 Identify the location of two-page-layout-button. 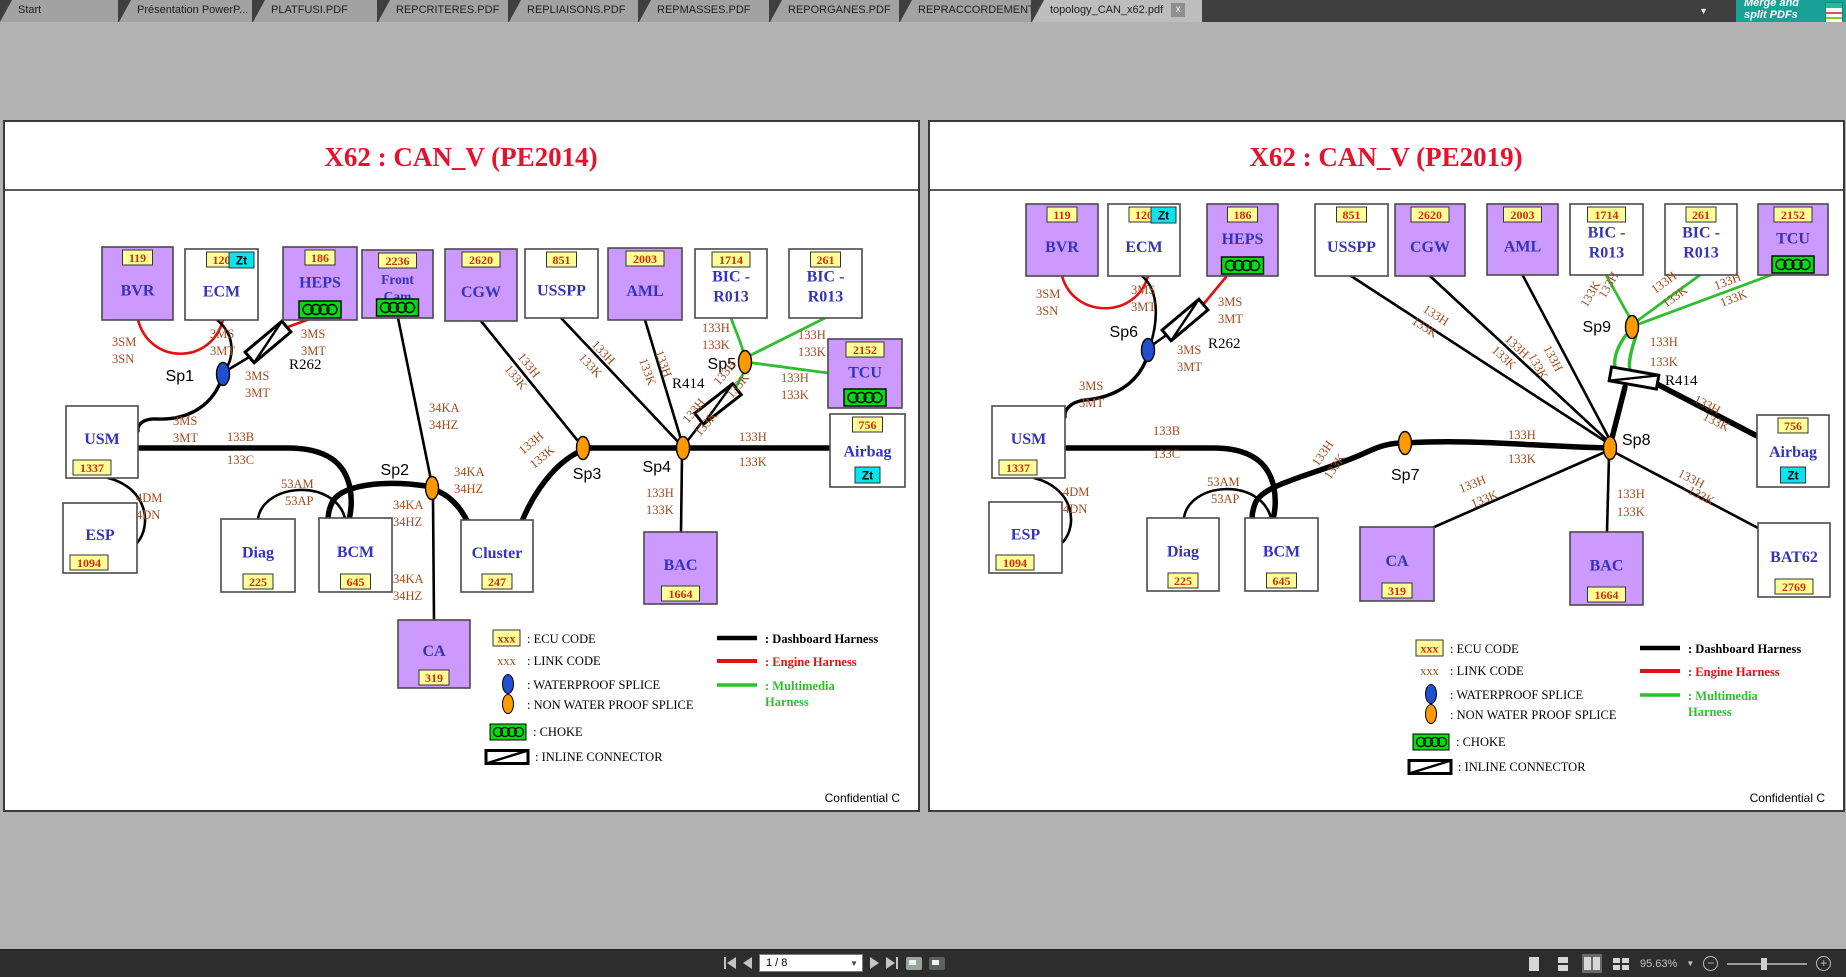
(1592, 963).